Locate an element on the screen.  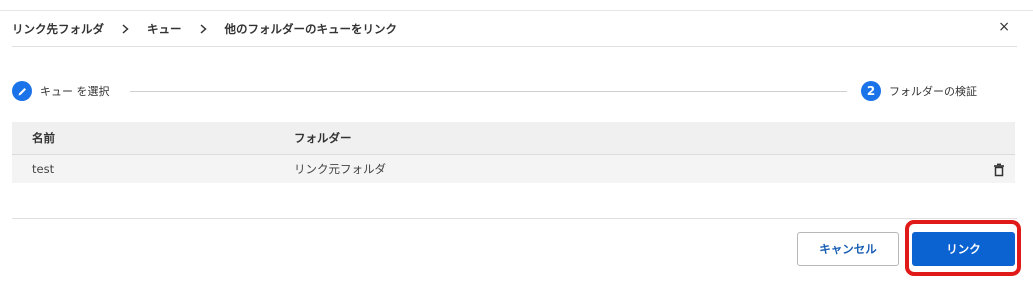
breadcrumb-item-current-page: 他のフォルダーのキューをリンク is located at coordinates (311, 29).